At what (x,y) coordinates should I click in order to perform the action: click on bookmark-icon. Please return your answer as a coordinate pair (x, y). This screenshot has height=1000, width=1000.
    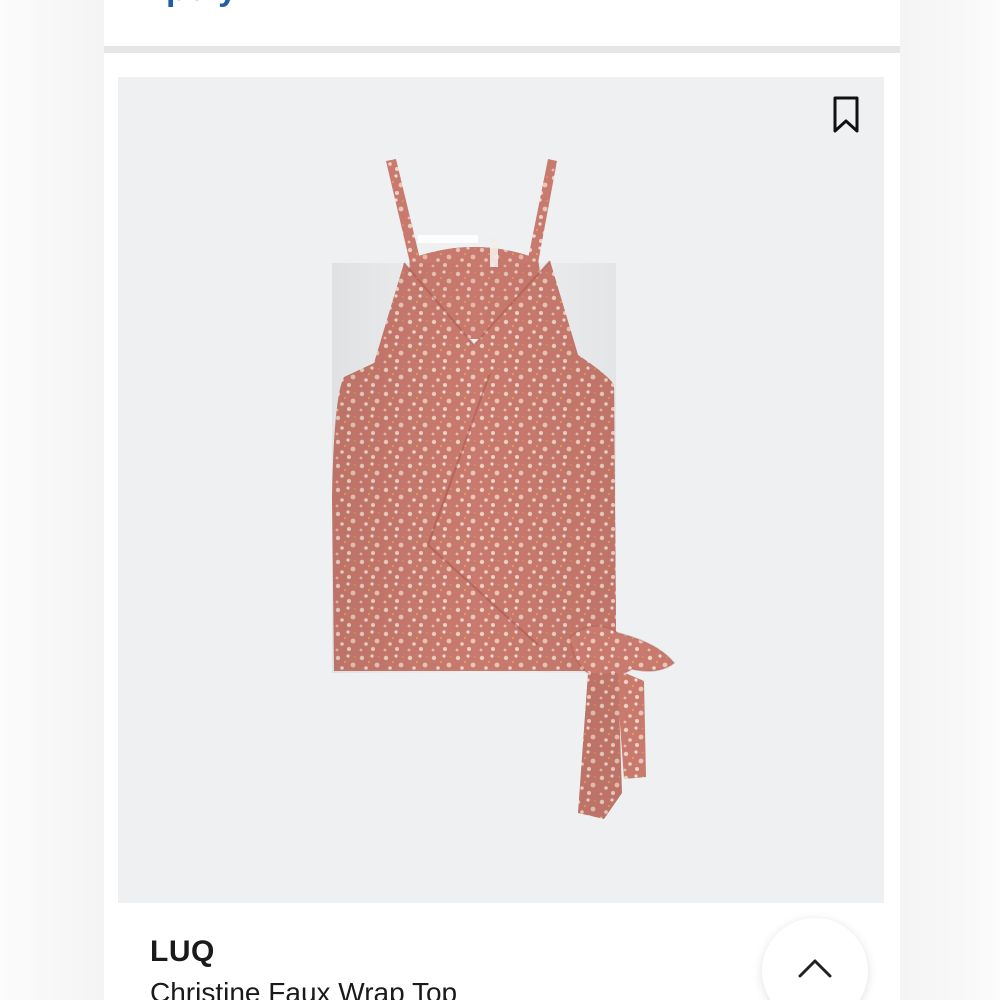
    Looking at the image, I should click on (846, 114).